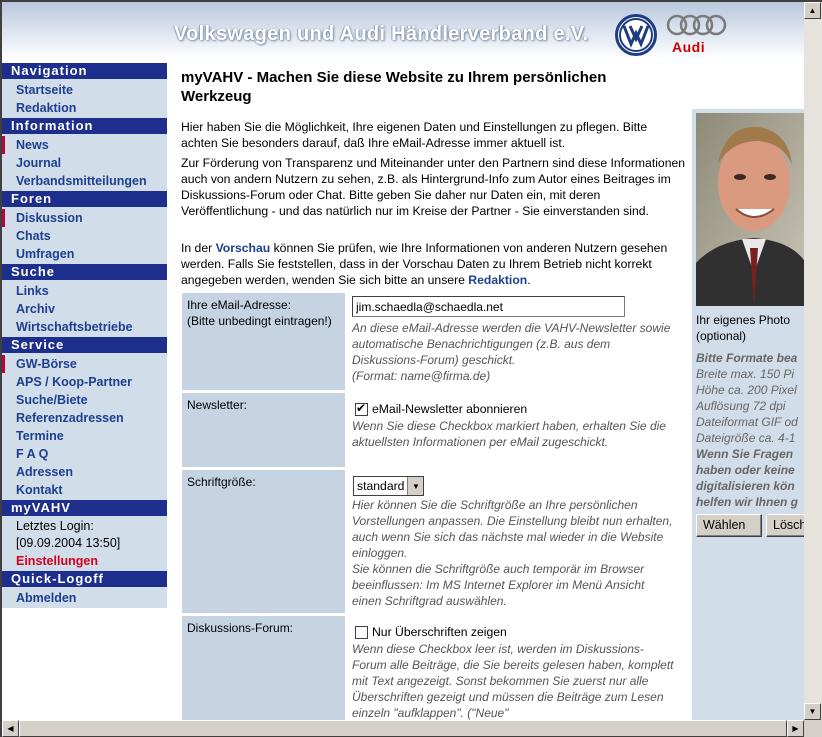 The width and height of the screenshot is (822, 737). I want to click on forum-checkbox-row: Nur Überschriften zeigen, so click(516, 632).